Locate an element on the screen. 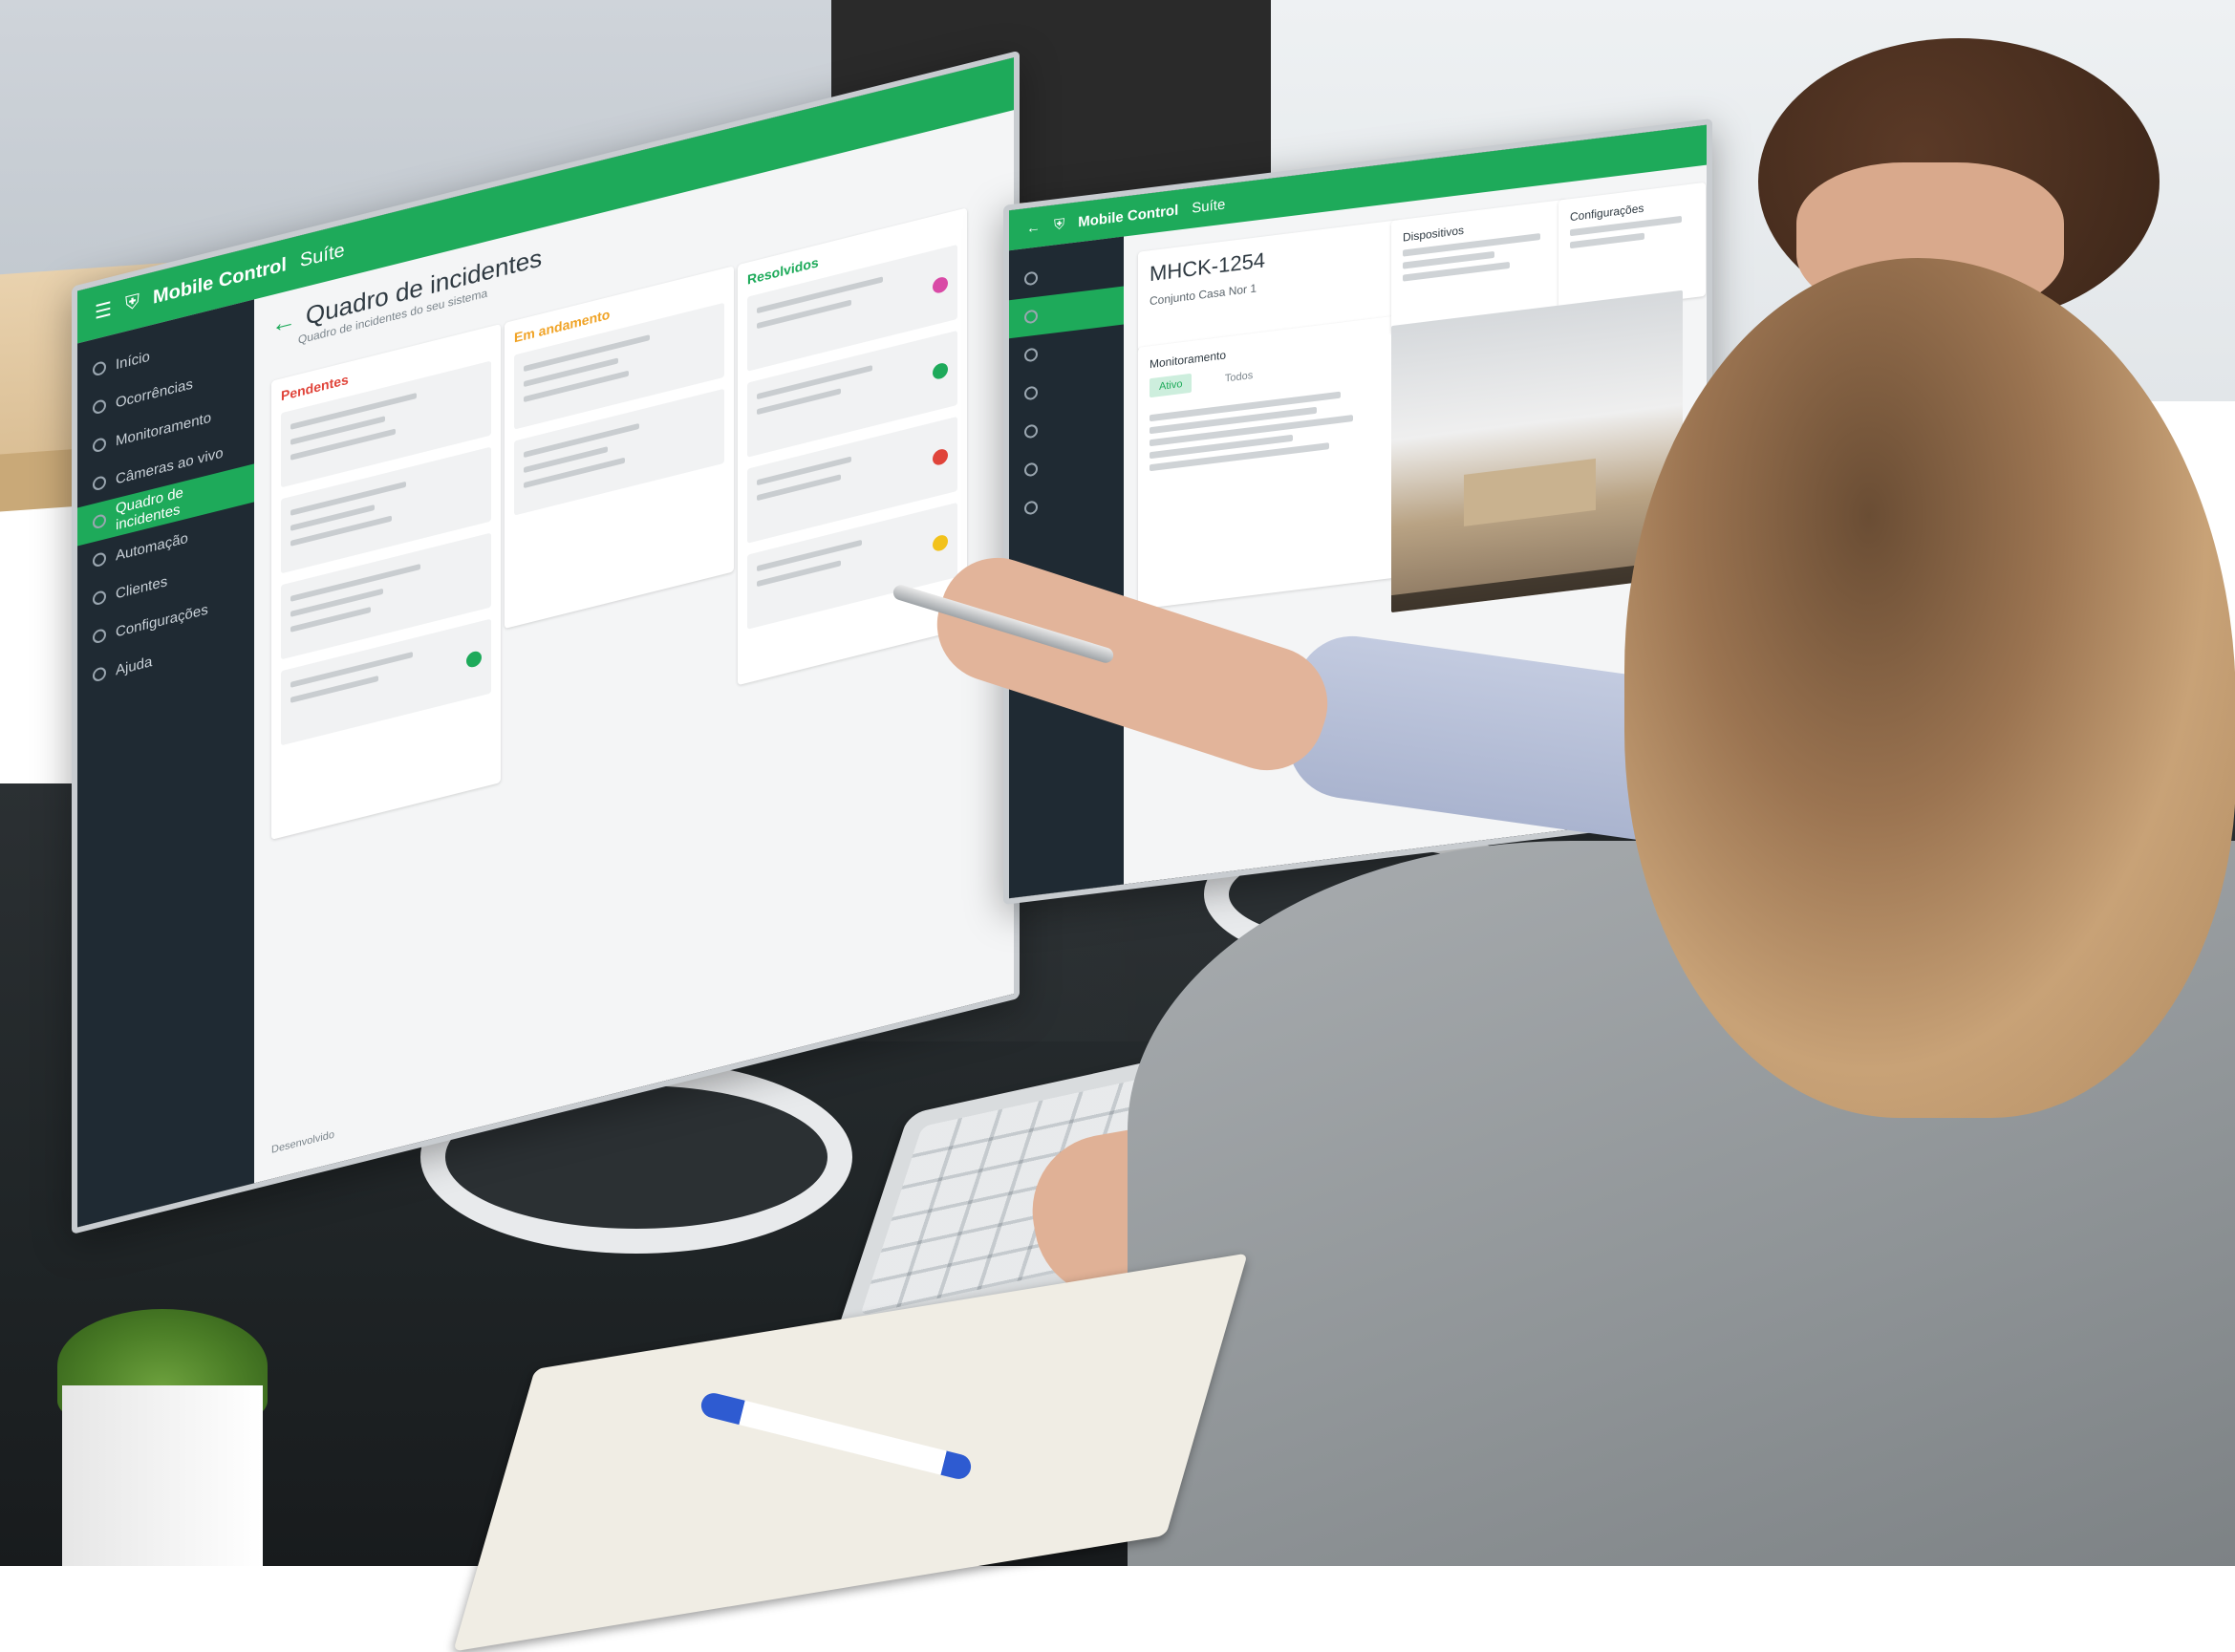 The height and width of the screenshot is (1652, 2235). menu-icon: ☰ is located at coordinates (103, 311).